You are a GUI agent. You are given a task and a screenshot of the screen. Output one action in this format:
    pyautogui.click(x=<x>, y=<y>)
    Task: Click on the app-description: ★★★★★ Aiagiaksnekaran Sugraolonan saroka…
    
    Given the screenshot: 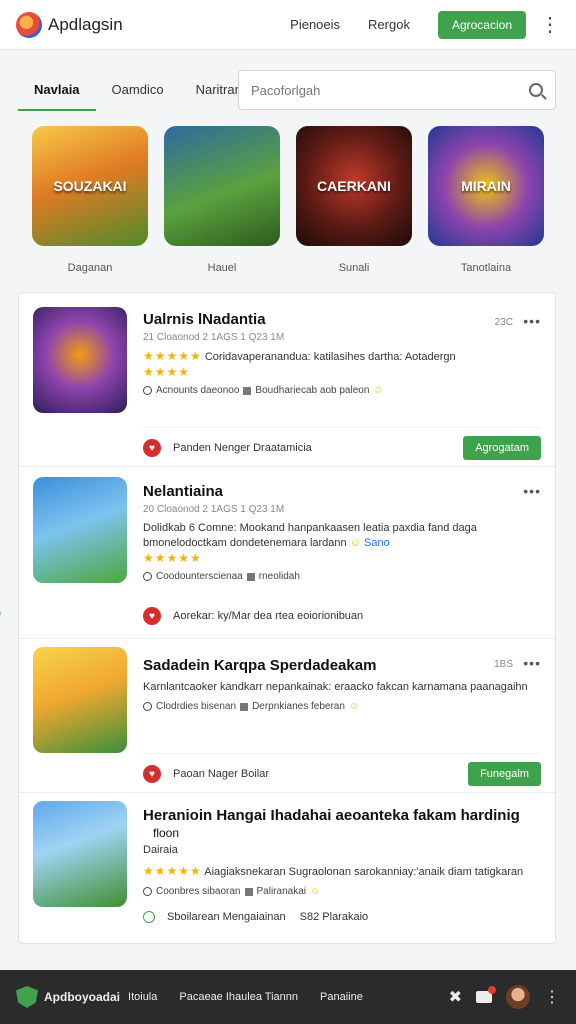 What is the action you would take?
    pyautogui.click(x=342, y=872)
    